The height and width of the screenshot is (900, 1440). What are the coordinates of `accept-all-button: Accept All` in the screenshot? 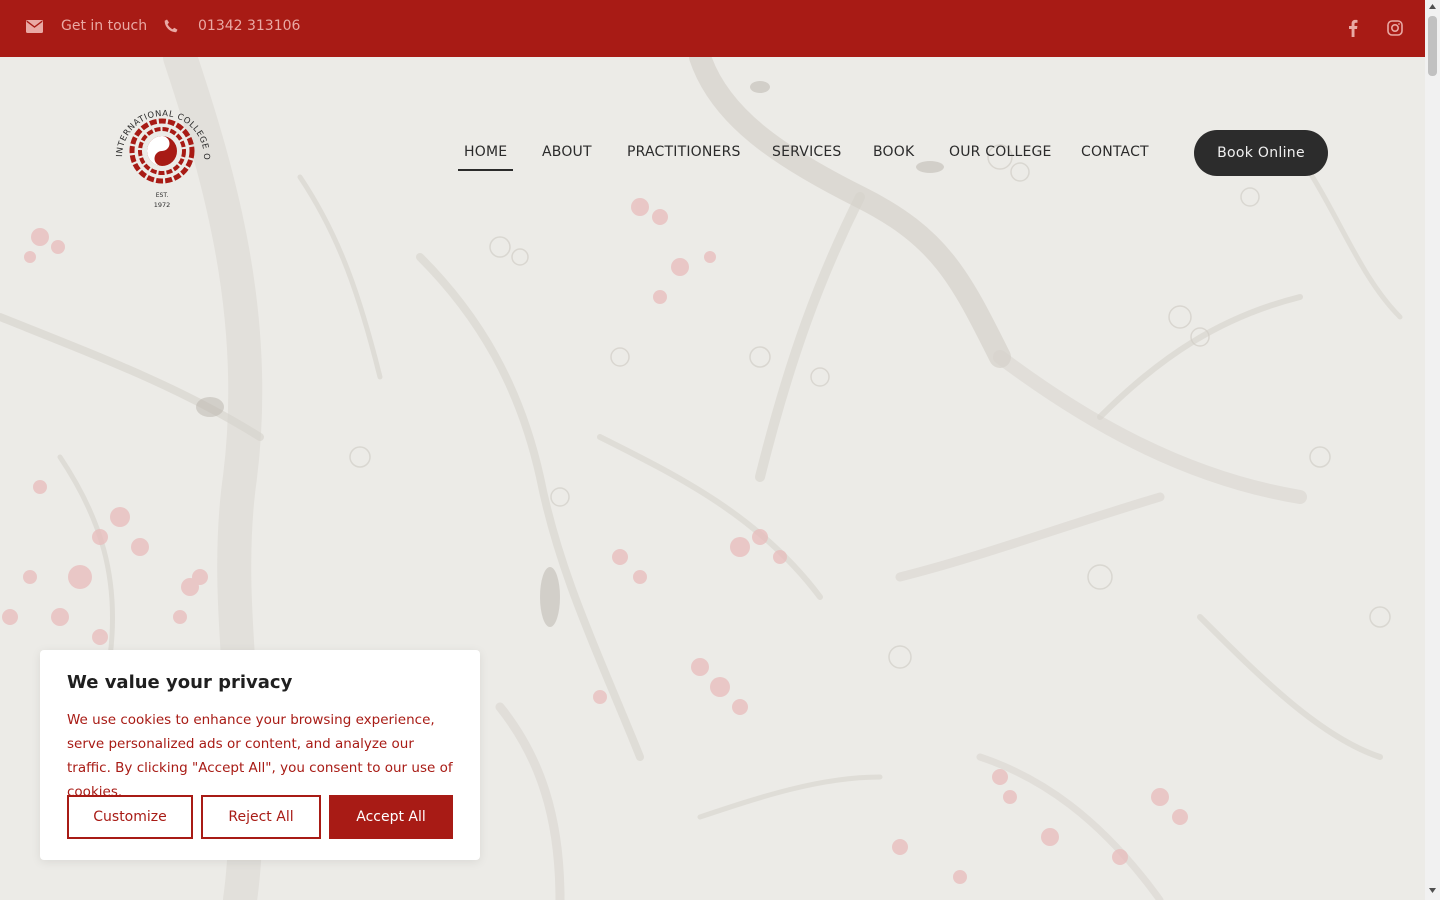 It's located at (391, 817).